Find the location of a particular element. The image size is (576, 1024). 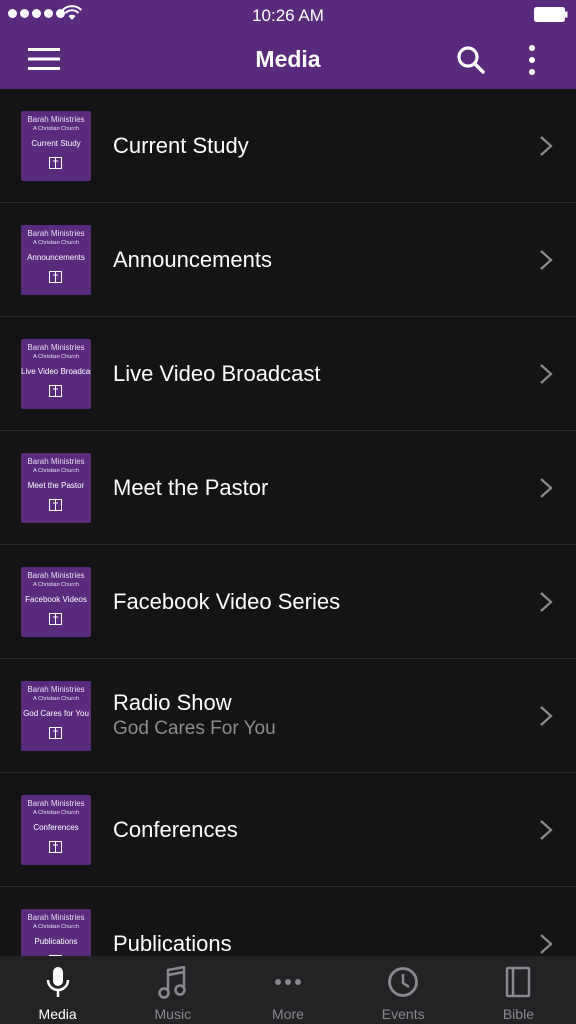

search-icon is located at coordinates (471, 60).